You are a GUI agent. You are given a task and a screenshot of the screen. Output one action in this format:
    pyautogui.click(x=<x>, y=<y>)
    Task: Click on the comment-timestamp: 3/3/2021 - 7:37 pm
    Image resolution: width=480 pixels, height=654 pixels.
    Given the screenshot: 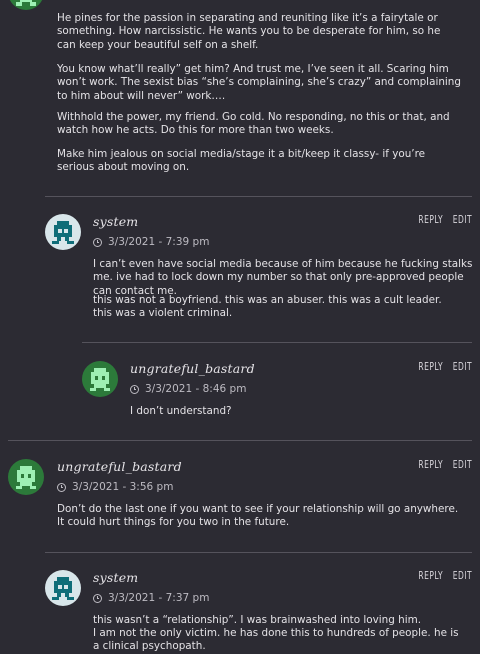 What is the action you would take?
    pyautogui.click(x=151, y=598)
    